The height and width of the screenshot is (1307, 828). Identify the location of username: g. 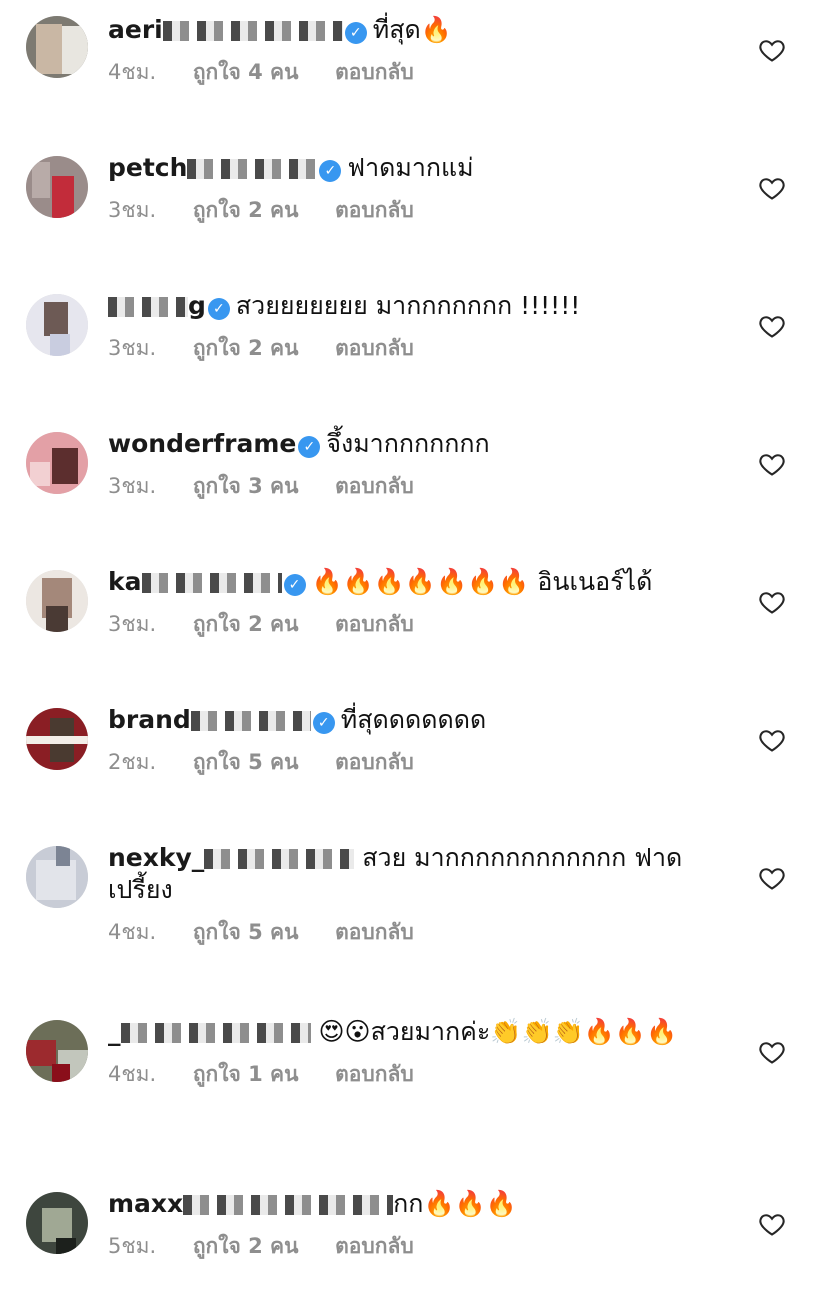
(157, 305).